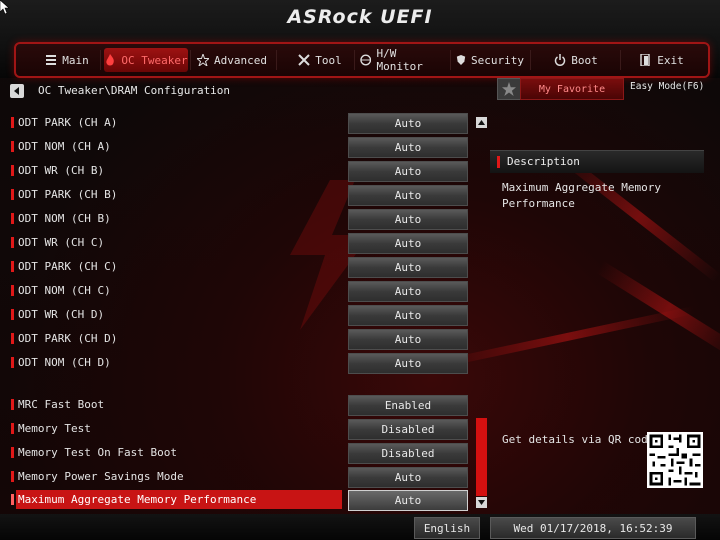 The height and width of the screenshot is (540, 720). I want to click on setting-label: ODT WR (CH B), so click(61, 170).